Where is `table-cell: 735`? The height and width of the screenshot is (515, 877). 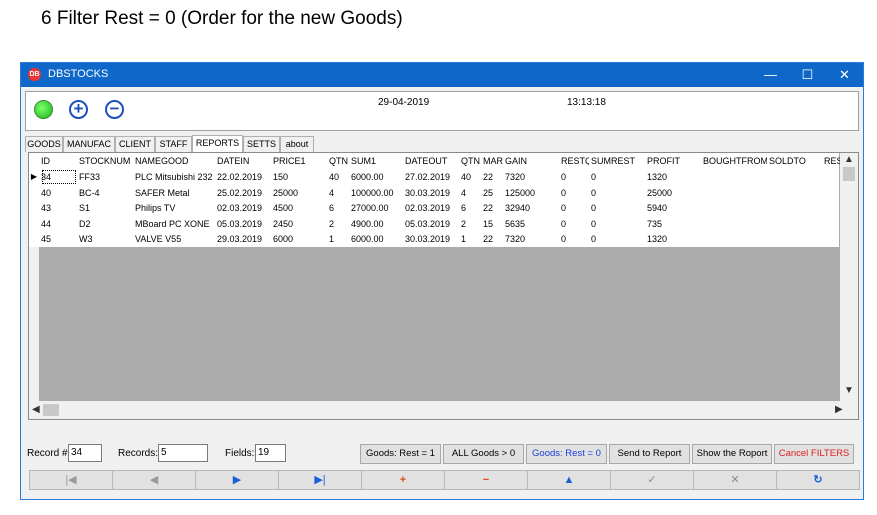 table-cell: 735 is located at coordinates (674, 224).